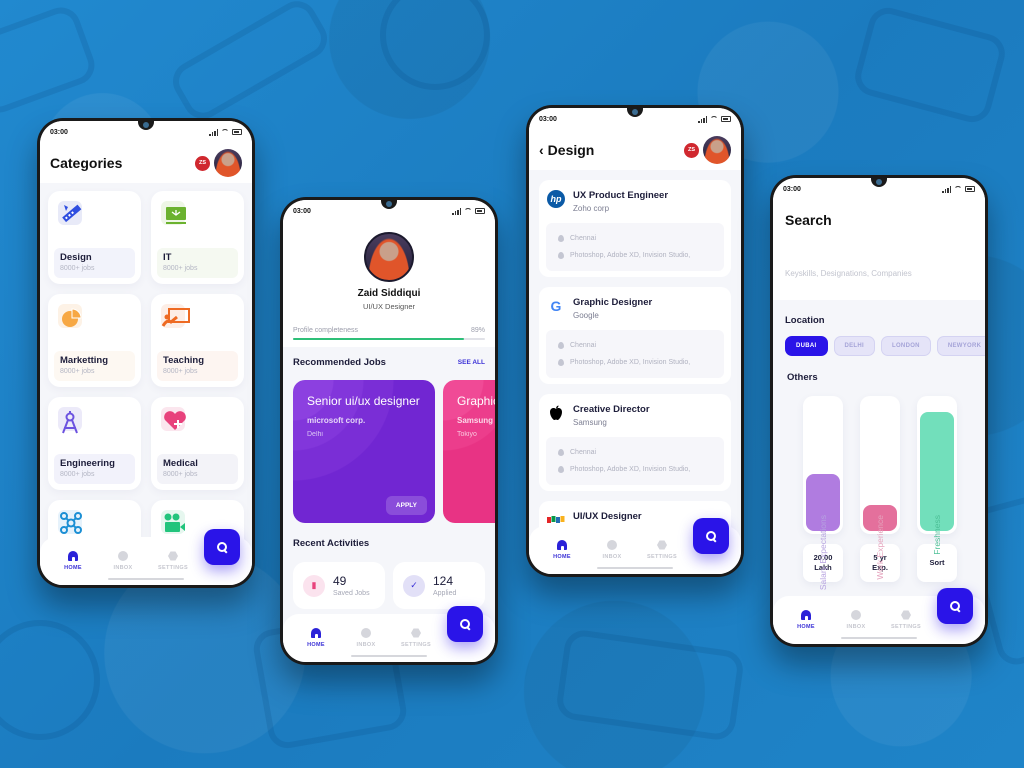  Describe the element at coordinates (906, 346) in the screenshot. I see `location-chip: LONDON` at that location.